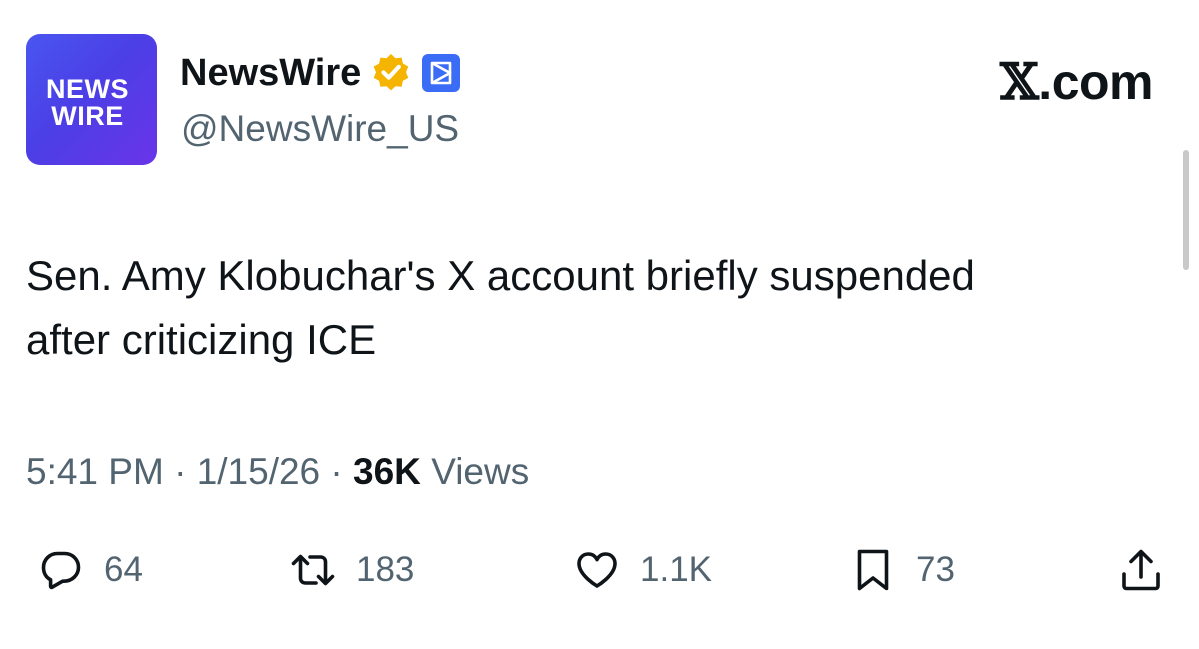 The width and height of the screenshot is (1199, 649). Describe the element at coordinates (441, 73) in the screenshot. I see `affiliate-badge-icon` at that location.